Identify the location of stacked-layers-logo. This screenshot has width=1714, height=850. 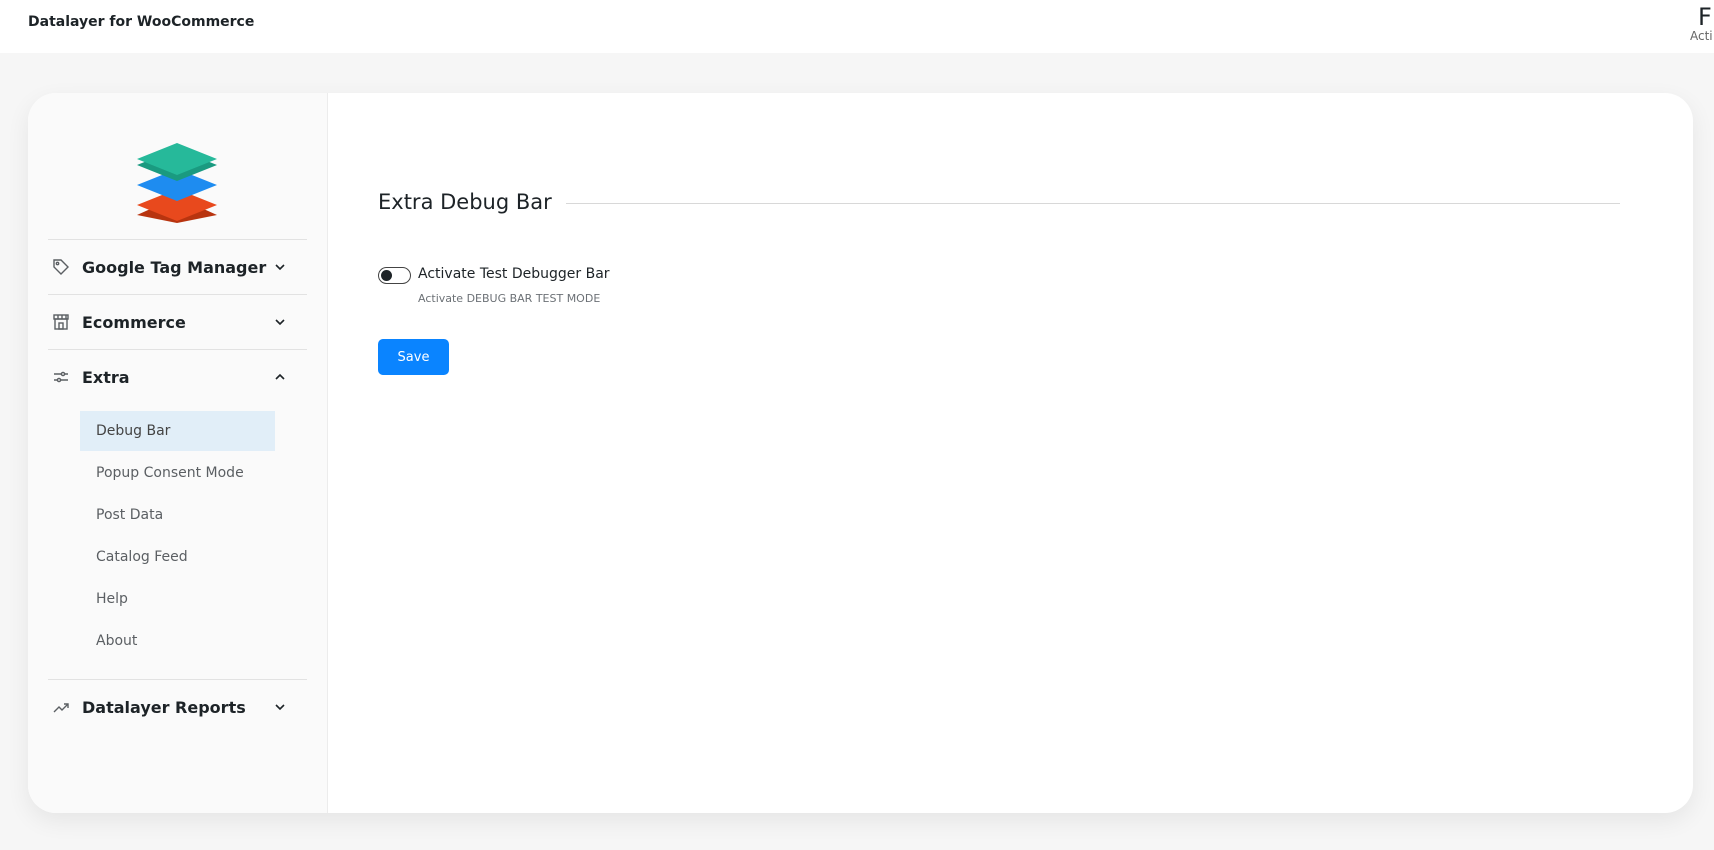
(177, 183).